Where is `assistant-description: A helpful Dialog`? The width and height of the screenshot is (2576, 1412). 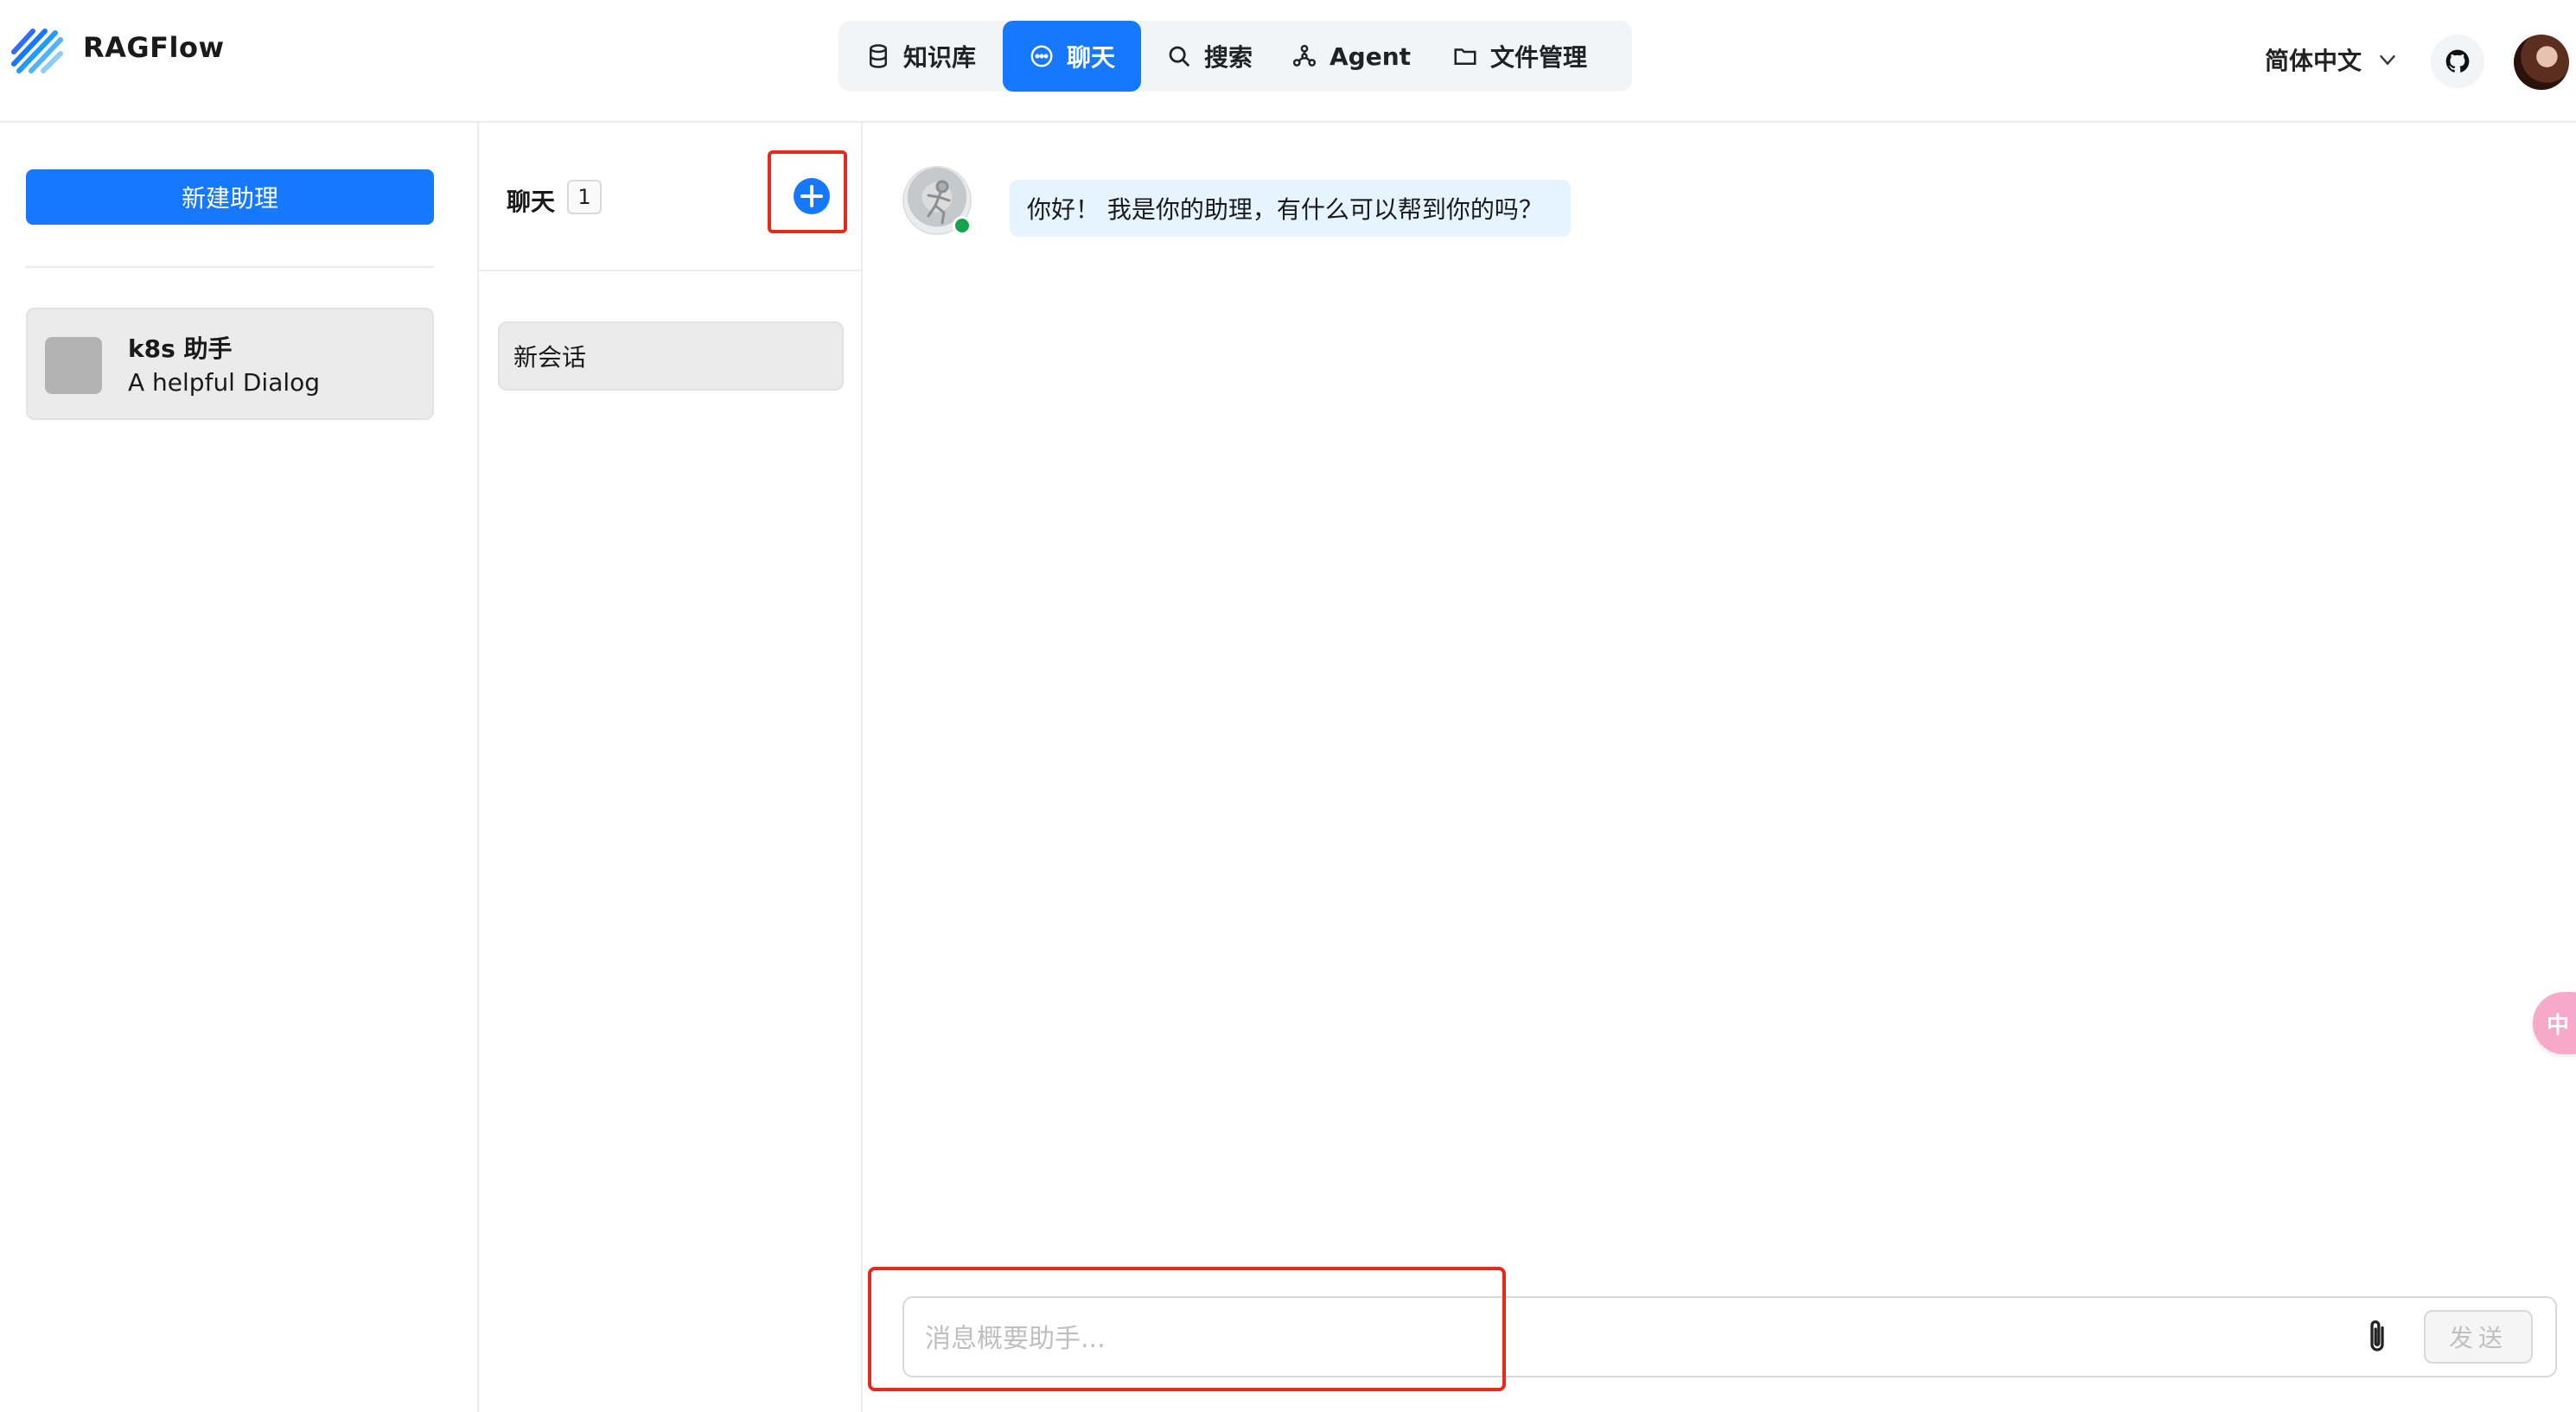
assistant-description: A helpful Dialog is located at coordinates (224, 383).